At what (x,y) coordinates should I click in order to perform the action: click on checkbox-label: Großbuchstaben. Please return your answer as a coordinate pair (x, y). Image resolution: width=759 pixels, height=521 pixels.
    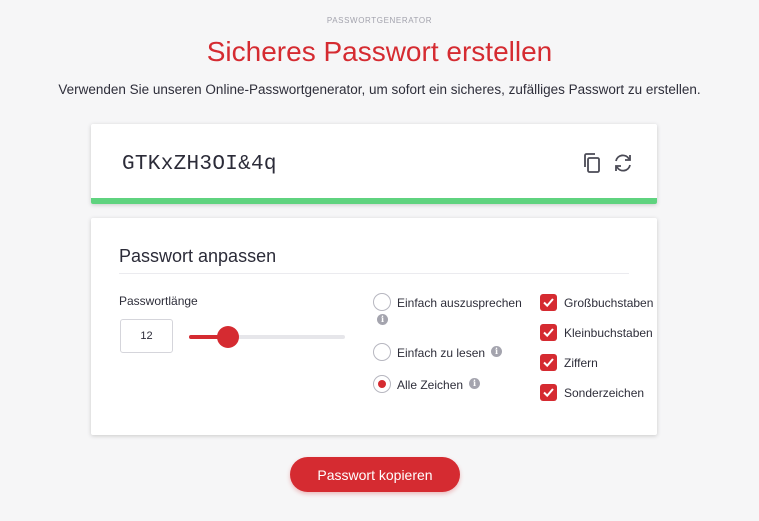
    Looking at the image, I should click on (609, 302).